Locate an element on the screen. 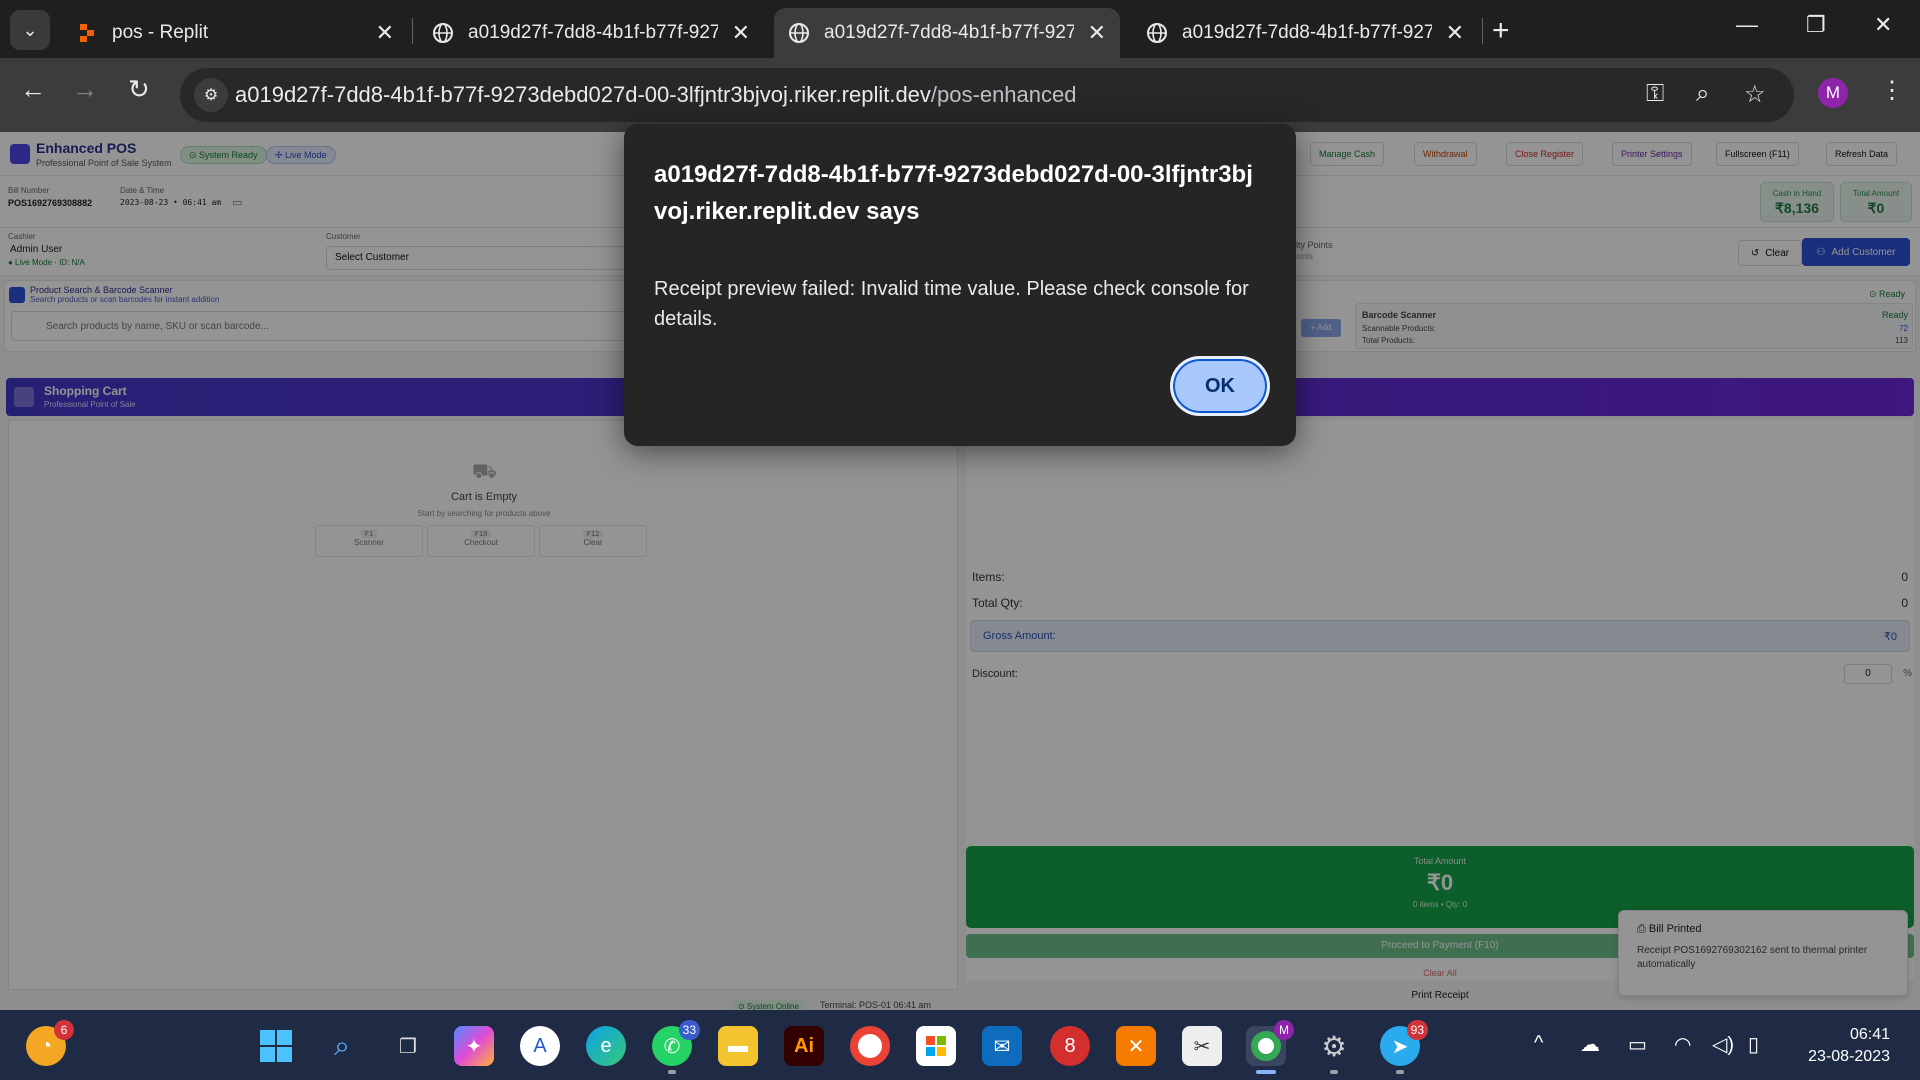 The width and height of the screenshot is (1920, 1080). wifi-icon: ◠ is located at coordinates (1682, 1044).